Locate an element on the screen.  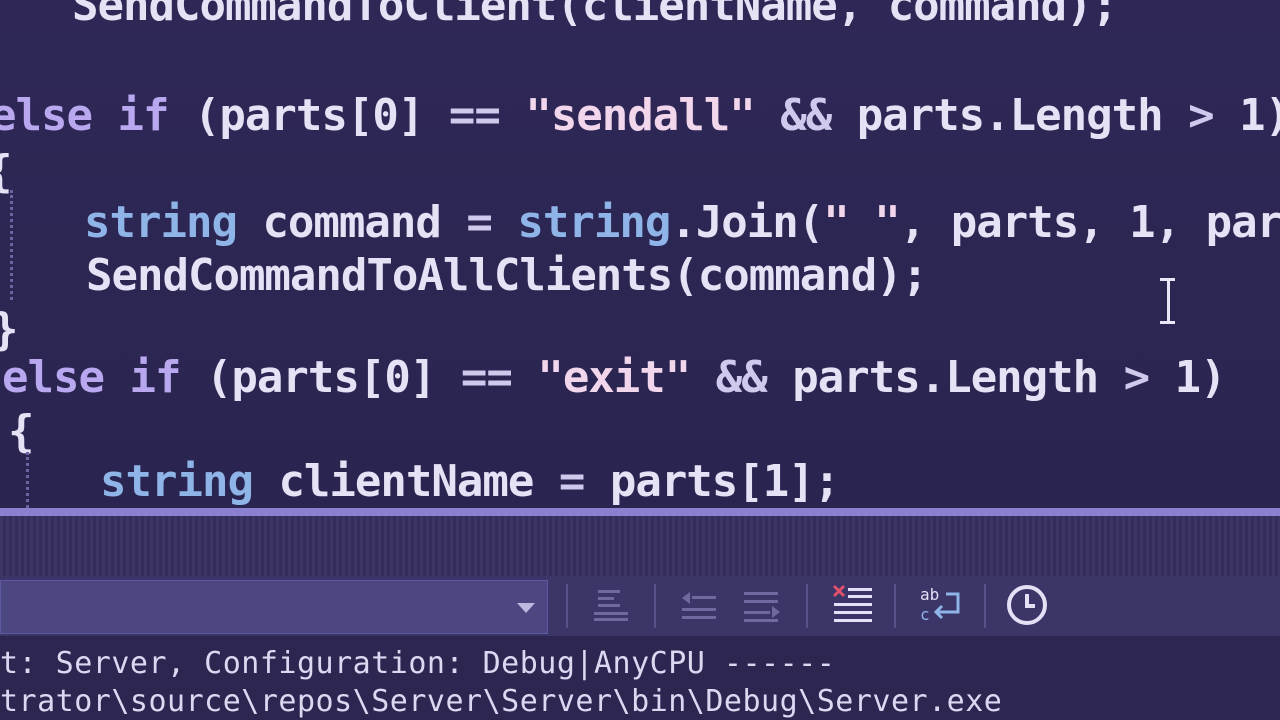
text-cursor-icon is located at coordinates (1167, 301).